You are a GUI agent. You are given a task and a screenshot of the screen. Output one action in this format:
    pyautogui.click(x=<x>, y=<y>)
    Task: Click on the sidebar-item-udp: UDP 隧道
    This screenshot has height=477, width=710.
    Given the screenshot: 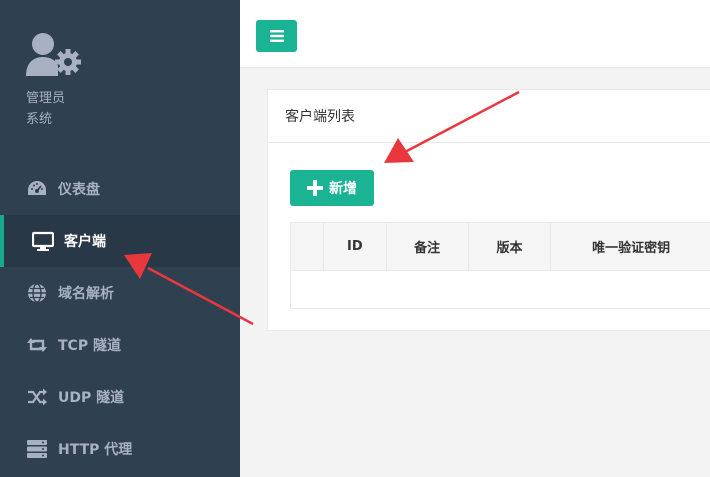 What is the action you would take?
    pyautogui.click(x=120, y=397)
    